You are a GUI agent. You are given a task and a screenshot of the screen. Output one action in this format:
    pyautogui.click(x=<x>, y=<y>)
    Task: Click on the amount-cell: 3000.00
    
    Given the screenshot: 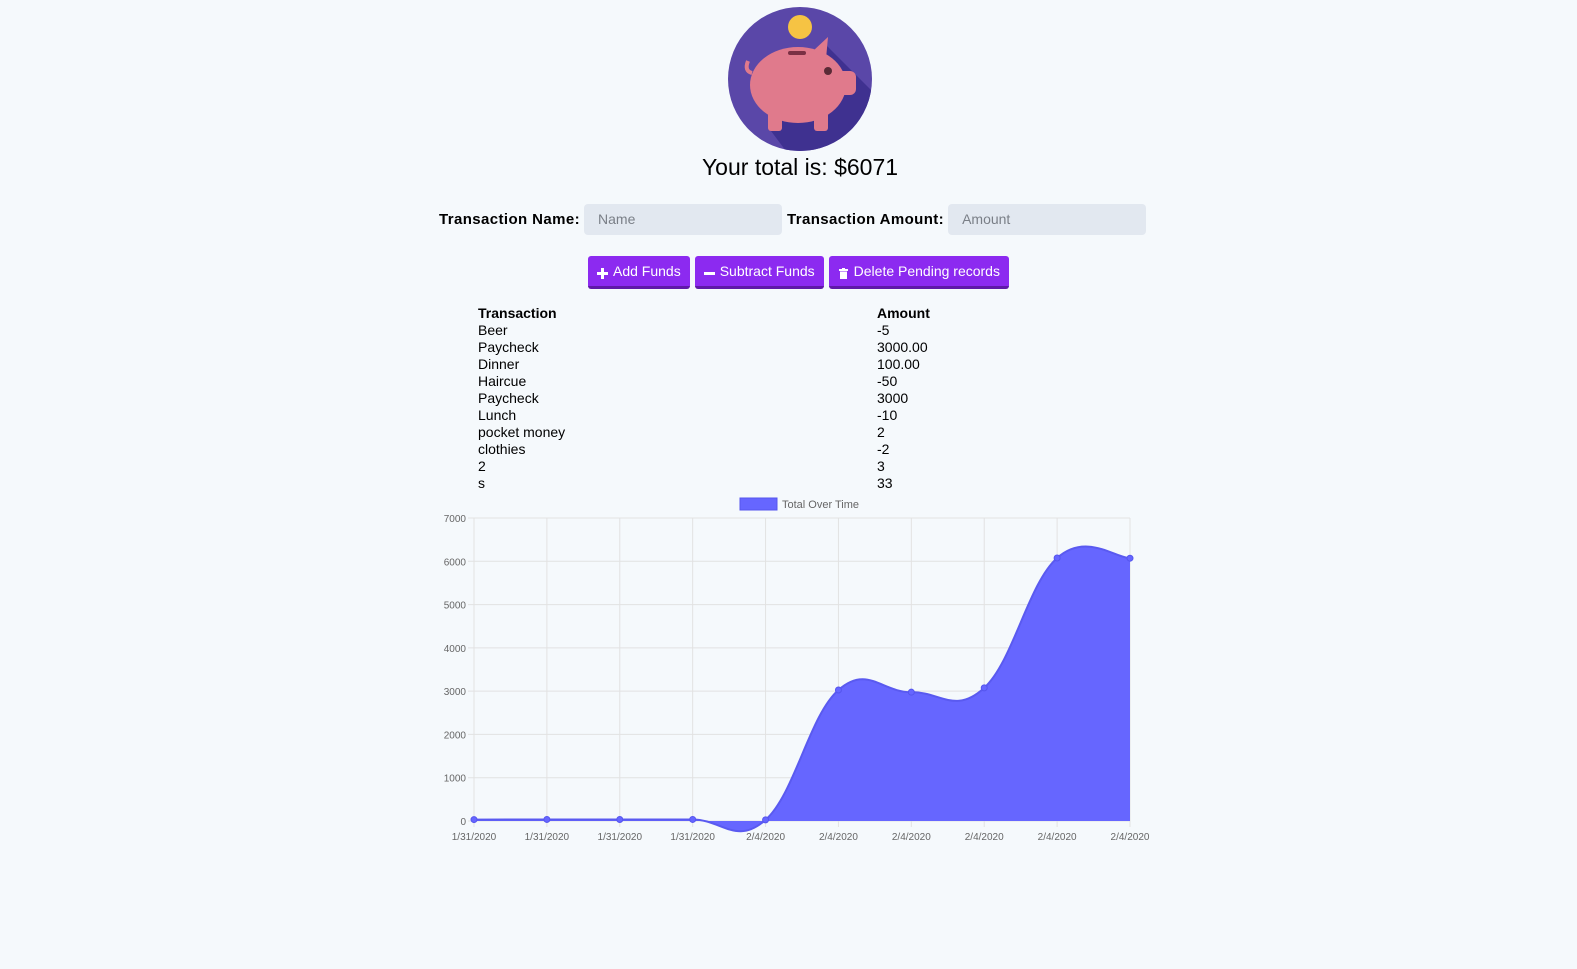 What is the action you would take?
    pyautogui.click(x=902, y=347)
    